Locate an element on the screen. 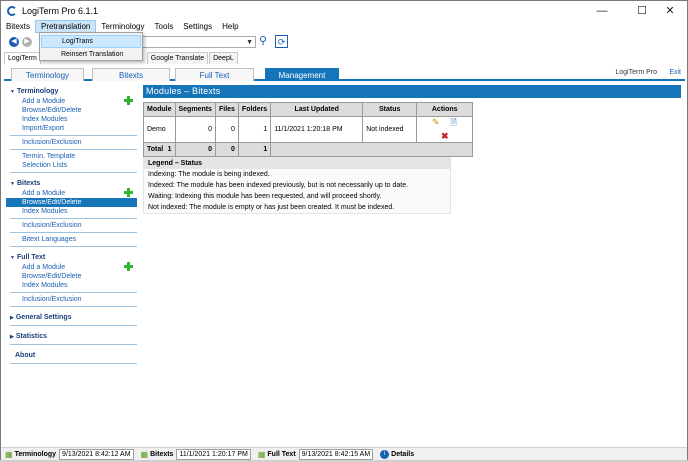 Image resolution: width=688 pixels, height=462 pixels. fulltext-status-icon: ▦ is located at coordinates (261, 454).